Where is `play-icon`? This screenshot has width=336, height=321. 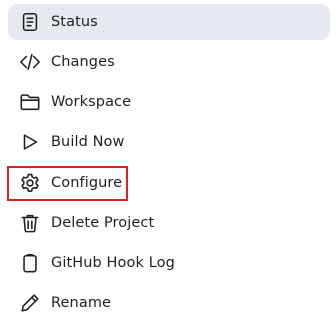
play-icon is located at coordinates (30, 142).